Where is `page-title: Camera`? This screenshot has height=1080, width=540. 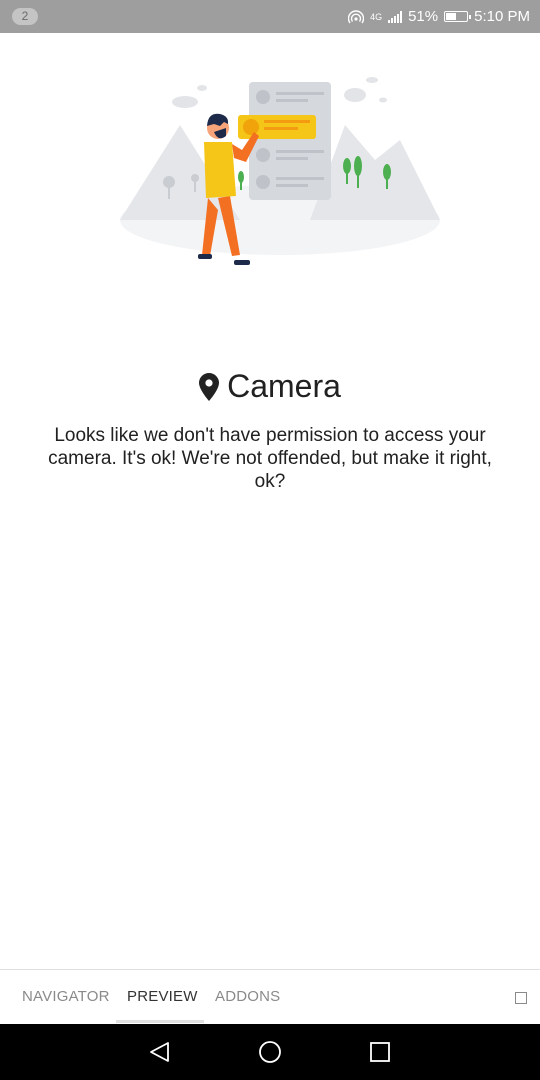 page-title: Camera is located at coordinates (284, 386).